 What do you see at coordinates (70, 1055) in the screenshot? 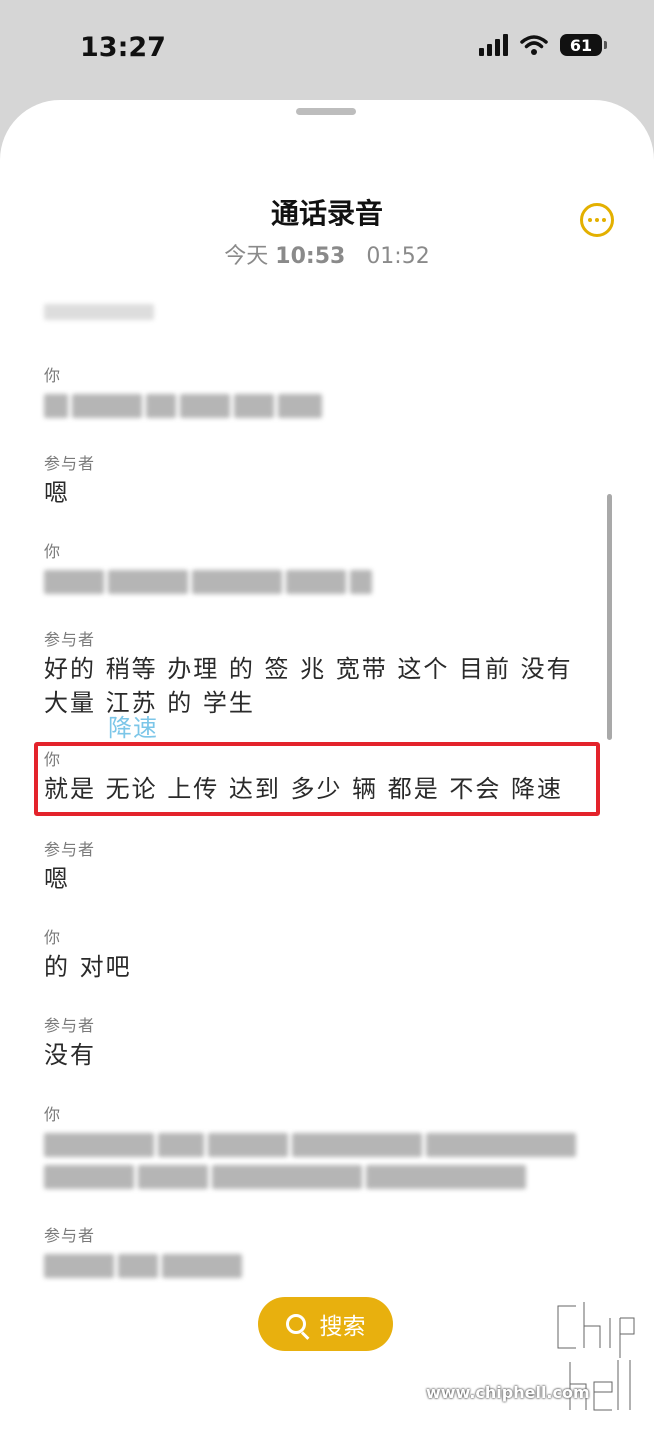
I see `transcript-text: 没有` at bounding box center [70, 1055].